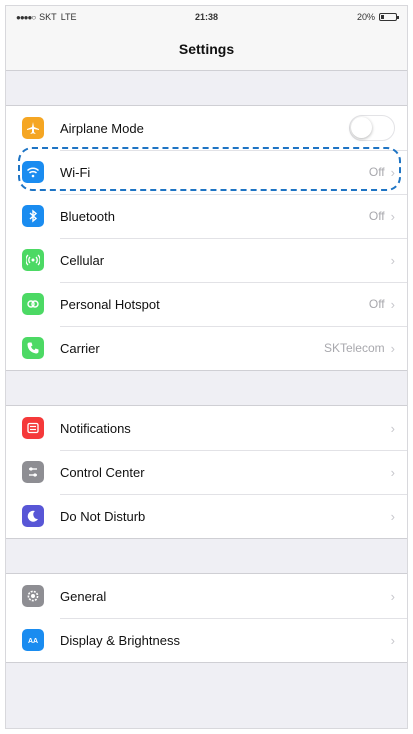 The image size is (413, 734). I want to click on settings-row-notifications: Notifications ›, so click(206, 428).